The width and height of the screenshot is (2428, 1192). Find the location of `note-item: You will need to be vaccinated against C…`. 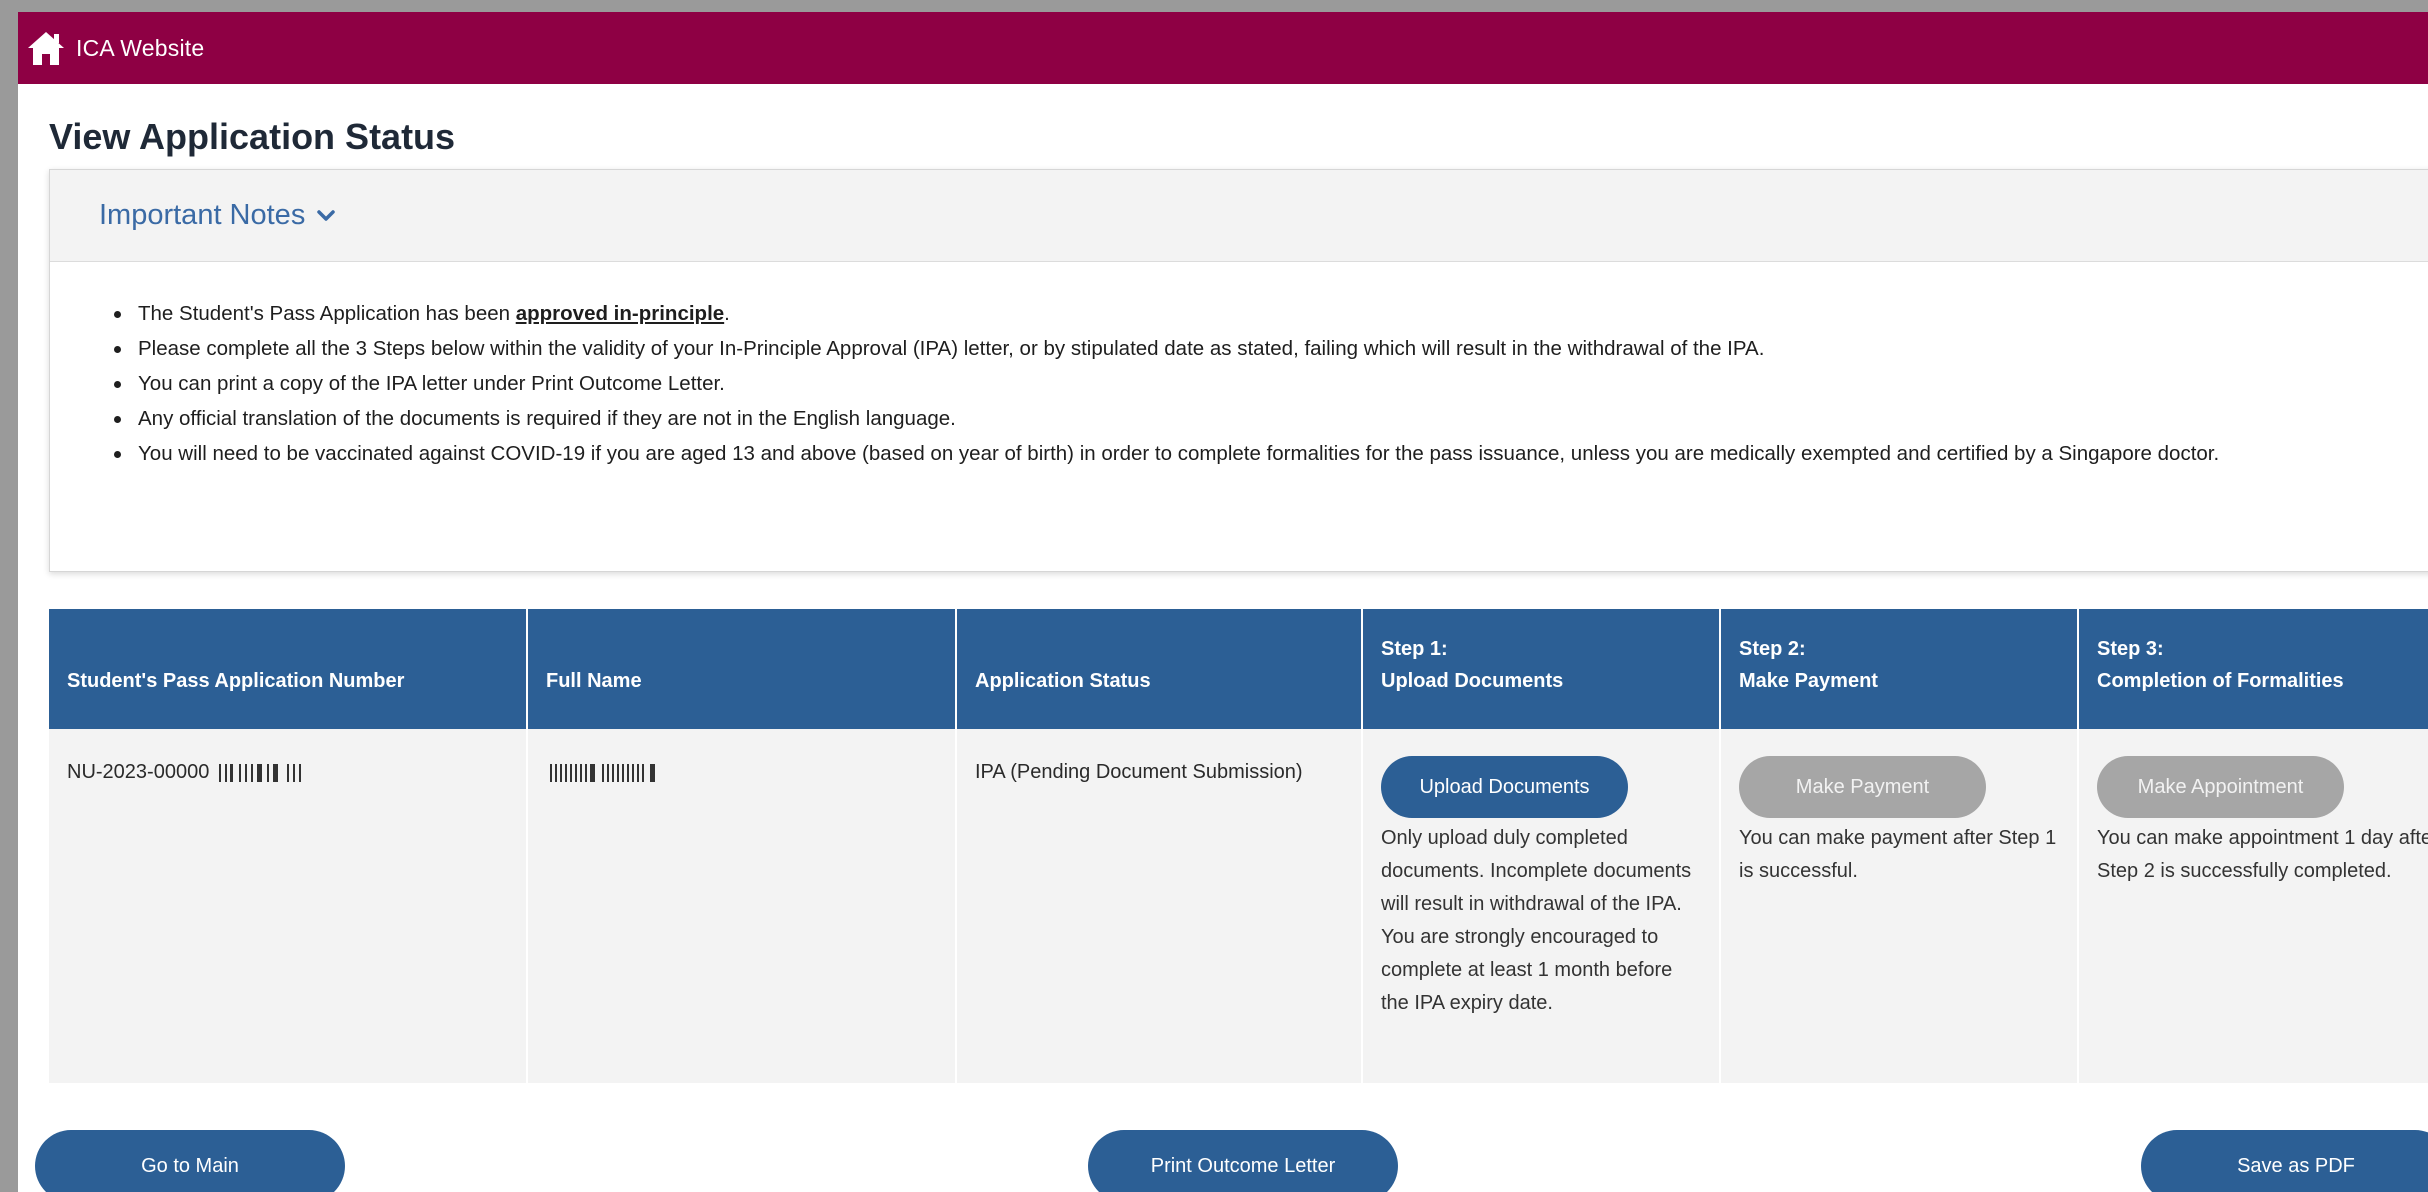

note-item: You will need to be vaccinated against C… is located at coordinates (1269, 453).